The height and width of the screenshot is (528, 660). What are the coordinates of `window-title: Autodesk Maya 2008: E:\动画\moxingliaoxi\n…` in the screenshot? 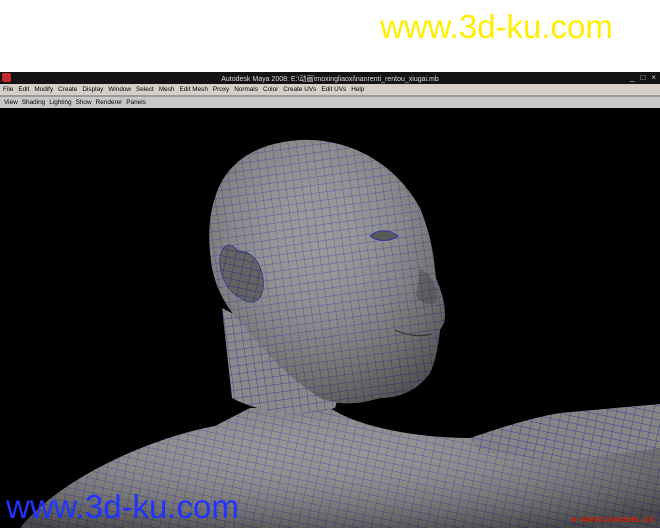 It's located at (330, 79).